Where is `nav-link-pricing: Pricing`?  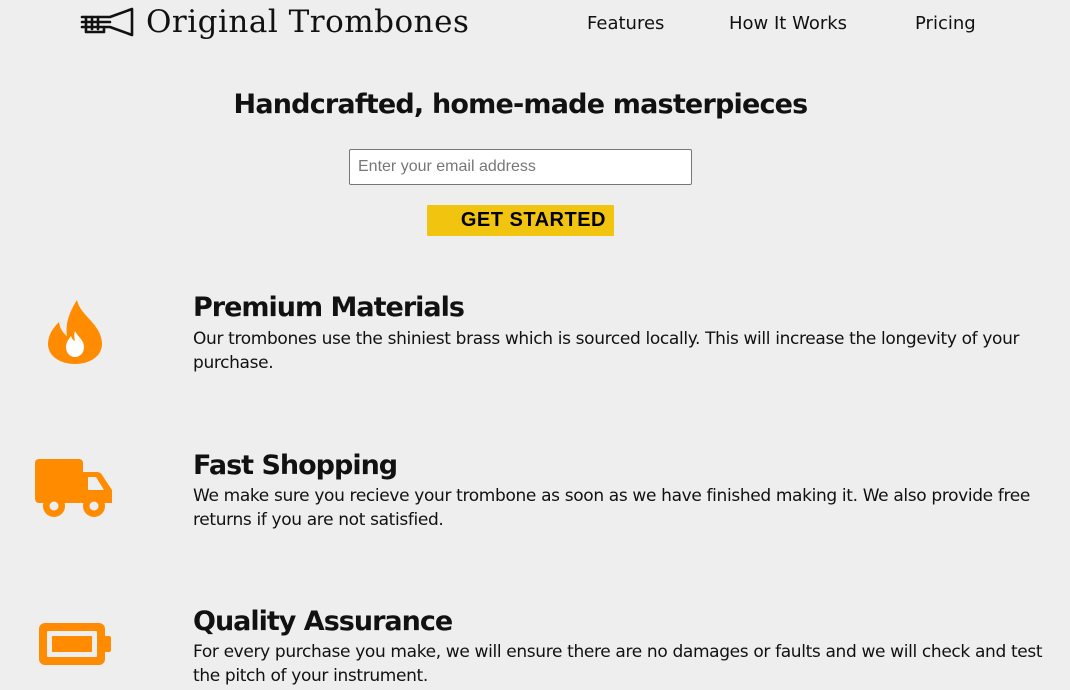
nav-link-pricing: Pricing is located at coordinates (945, 23).